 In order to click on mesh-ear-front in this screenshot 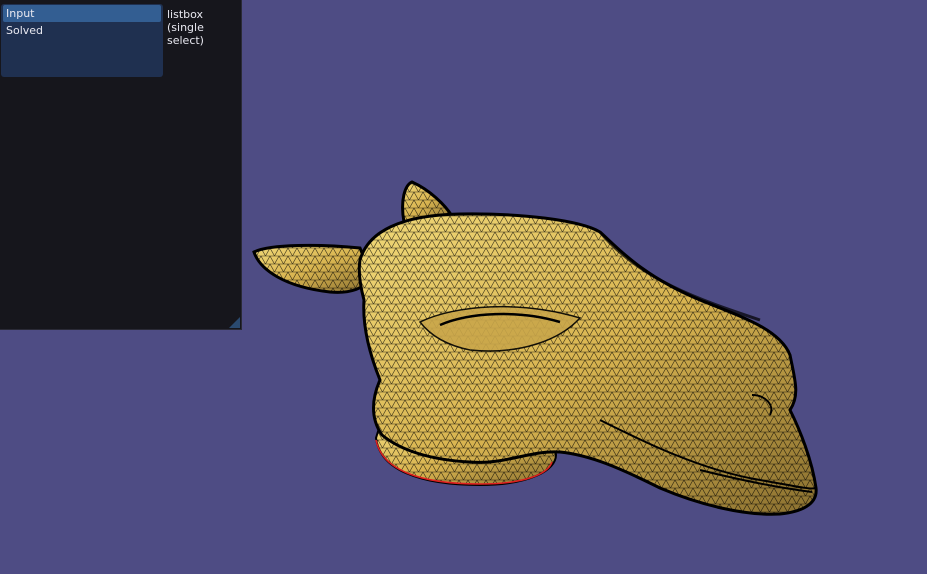, I will do `click(313, 268)`.